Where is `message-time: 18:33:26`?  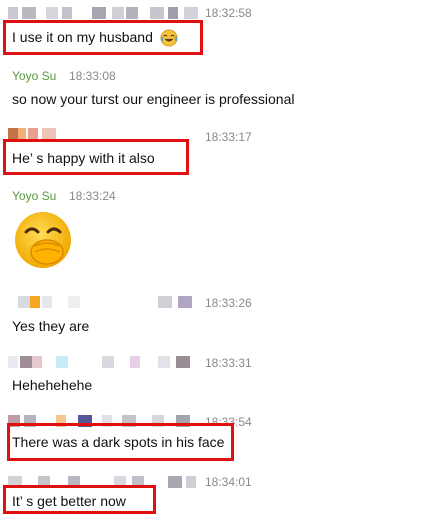 message-time: 18:33:26 is located at coordinates (228, 303).